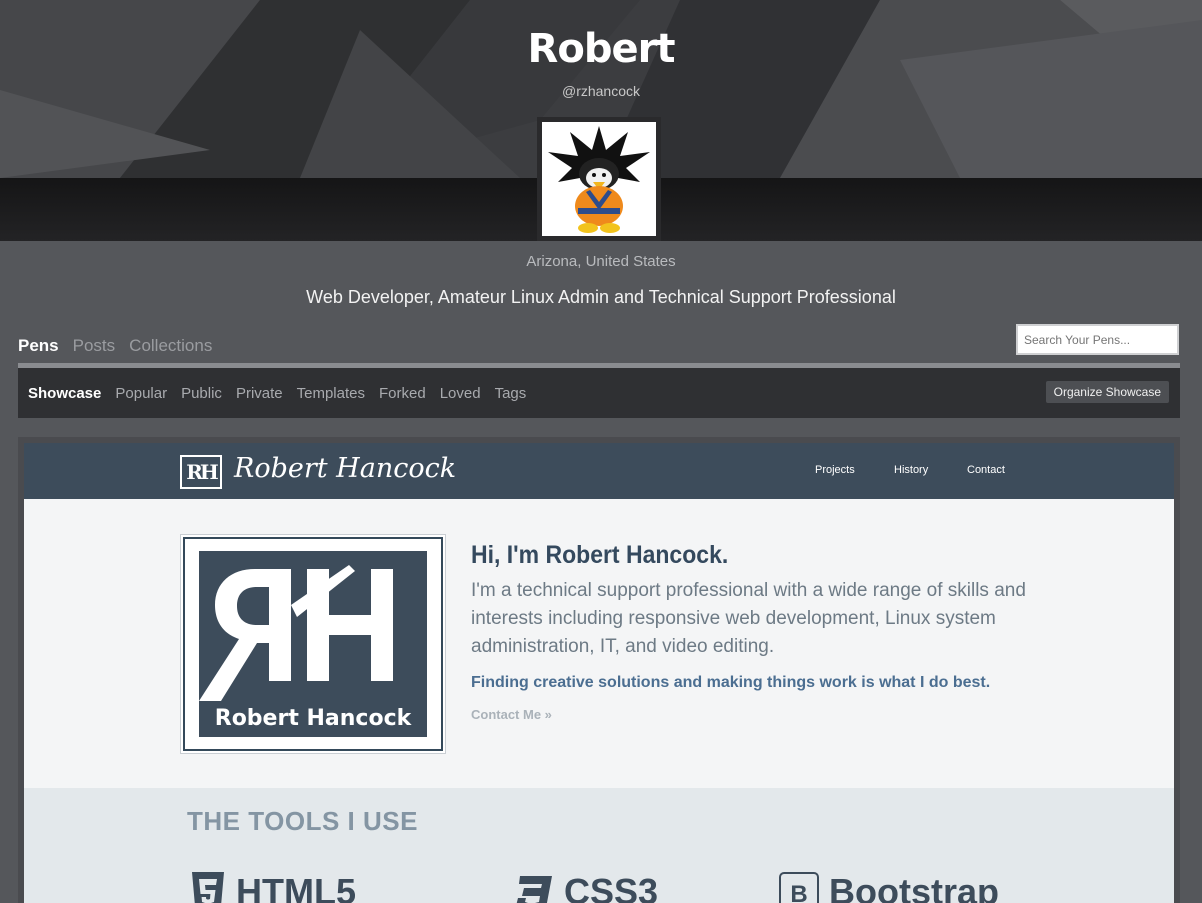  I want to click on profile-name: Robert, so click(601, 49).